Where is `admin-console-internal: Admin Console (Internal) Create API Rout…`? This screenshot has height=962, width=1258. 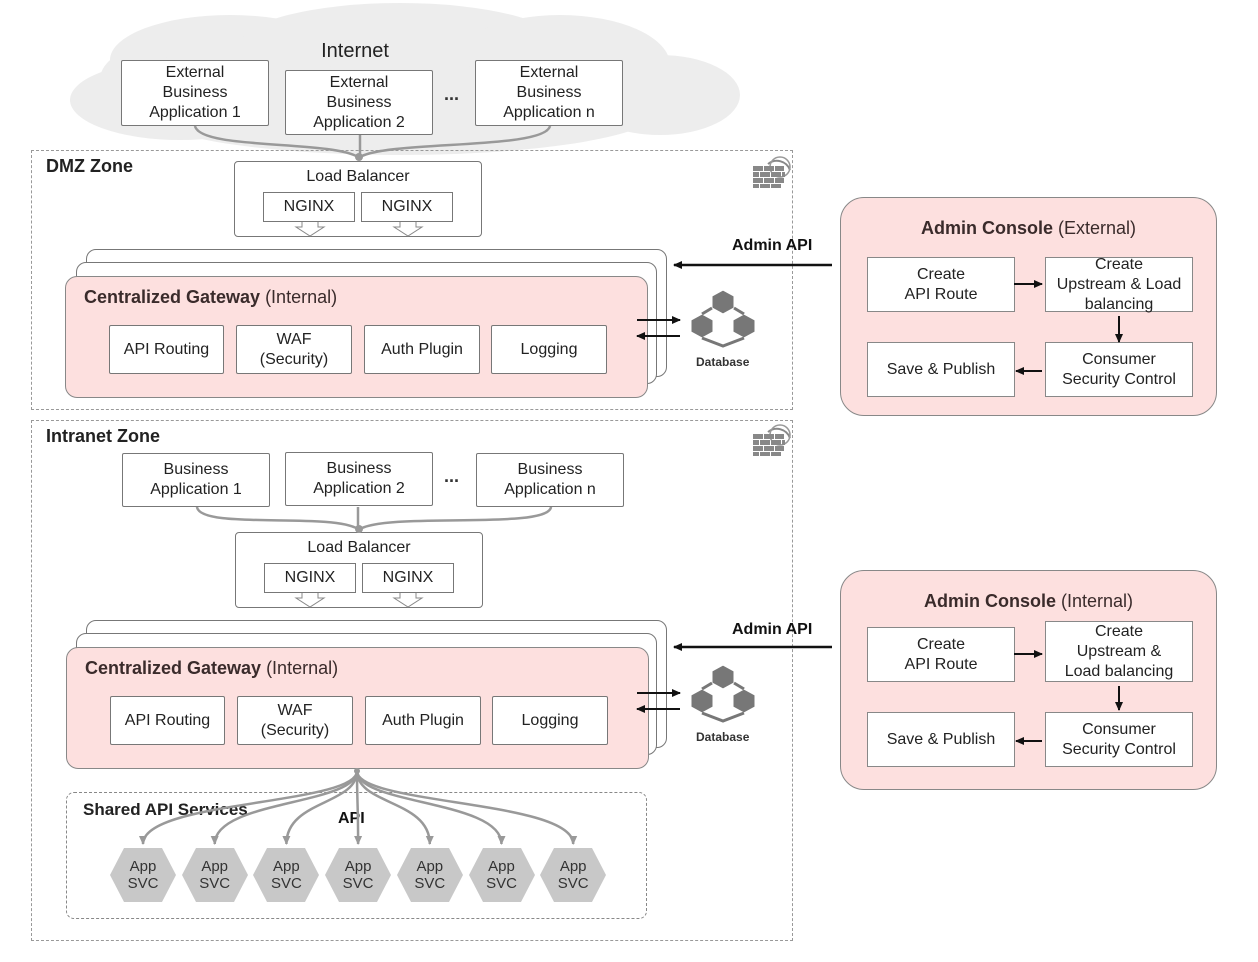 admin-console-internal: Admin Console (Internal) Create API Rout… is located at coordinates (1028, 680).